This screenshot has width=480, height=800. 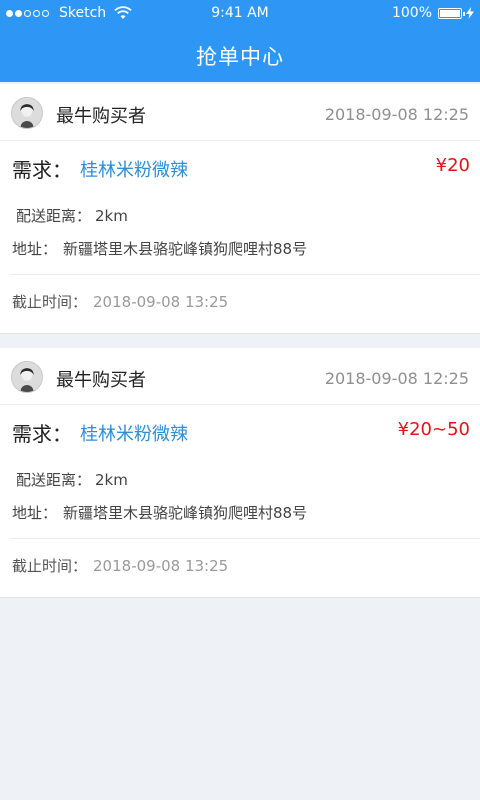 I want to click on order-price: ¥20, so click(x=452, y=165).